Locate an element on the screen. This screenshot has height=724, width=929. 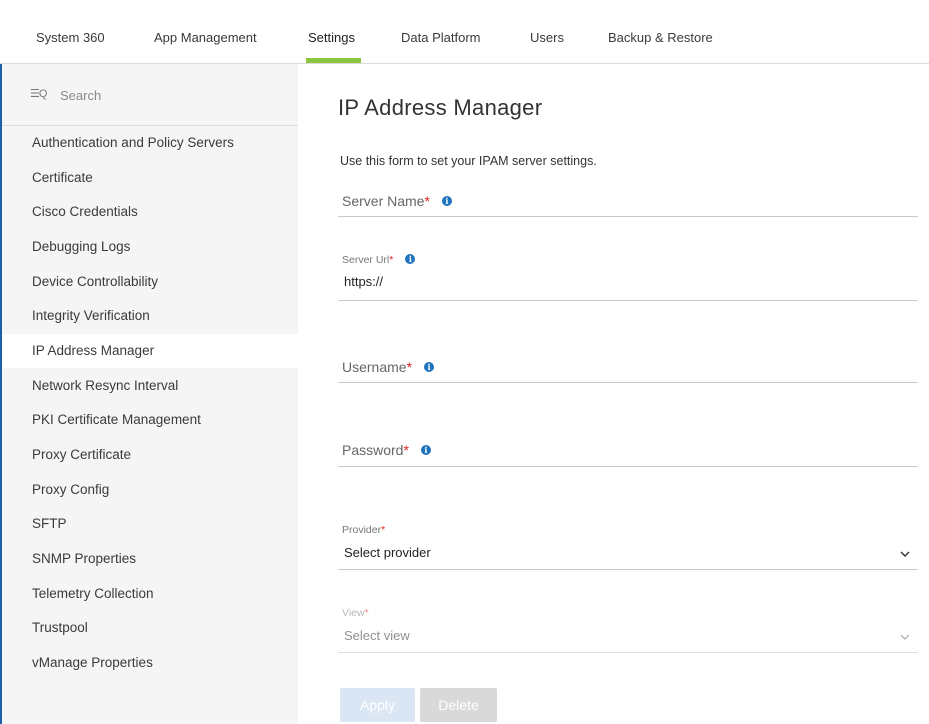
provider-selected-value: Select provider is located at coordinates (387, 552).